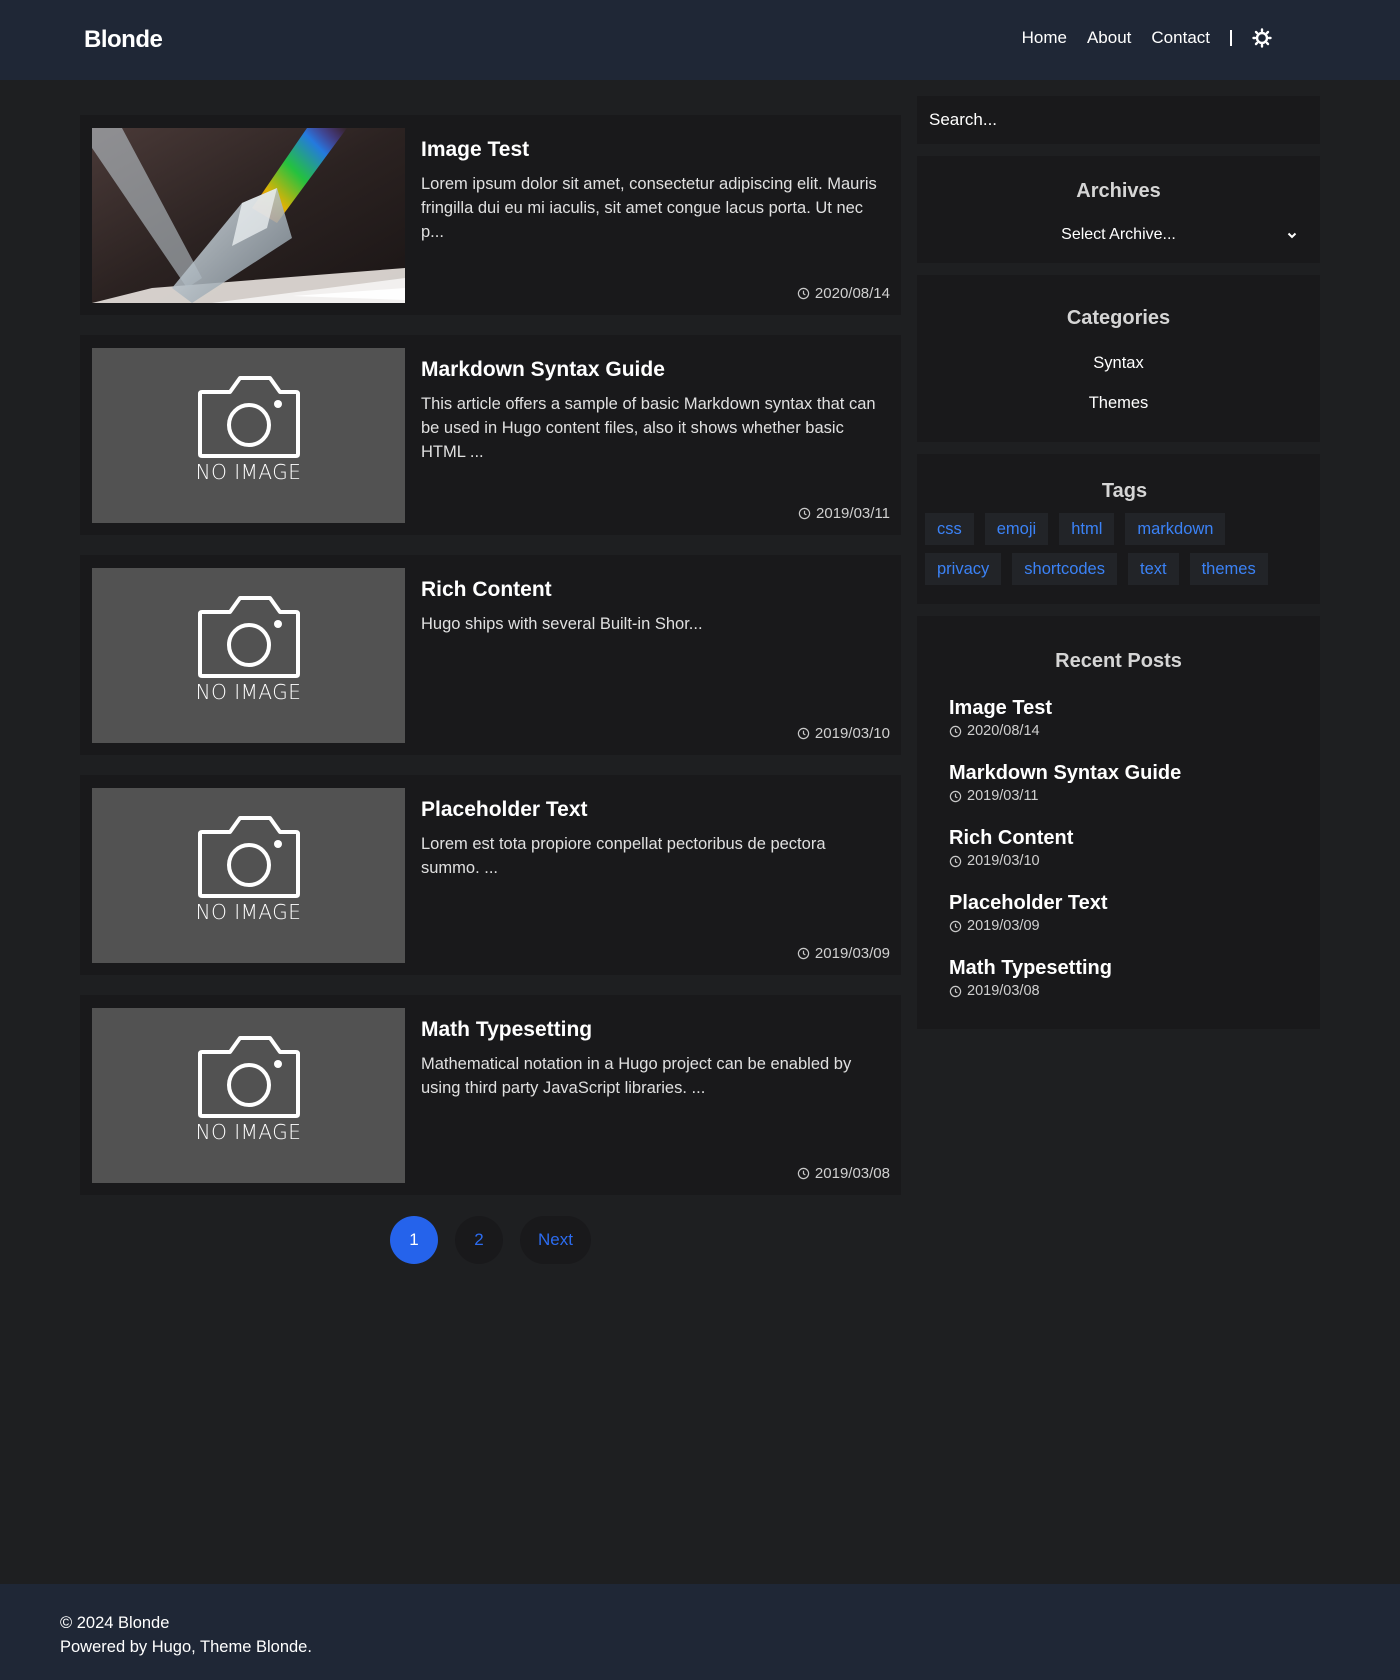 This screenshot has width=1400, height=1680. I want to click on post-date: 2019/03/08, so click(843, 1173).